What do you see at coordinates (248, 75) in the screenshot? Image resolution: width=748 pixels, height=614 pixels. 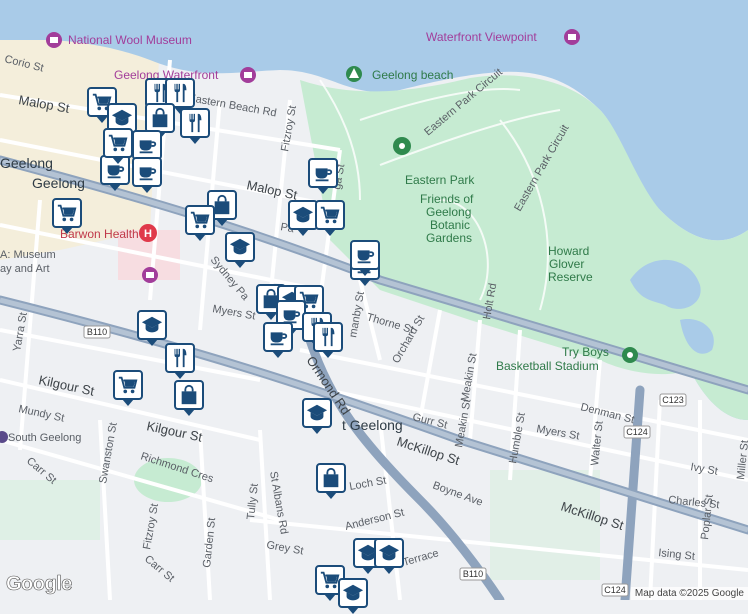 I see `camera-icon` at bounding box center [248, 75].